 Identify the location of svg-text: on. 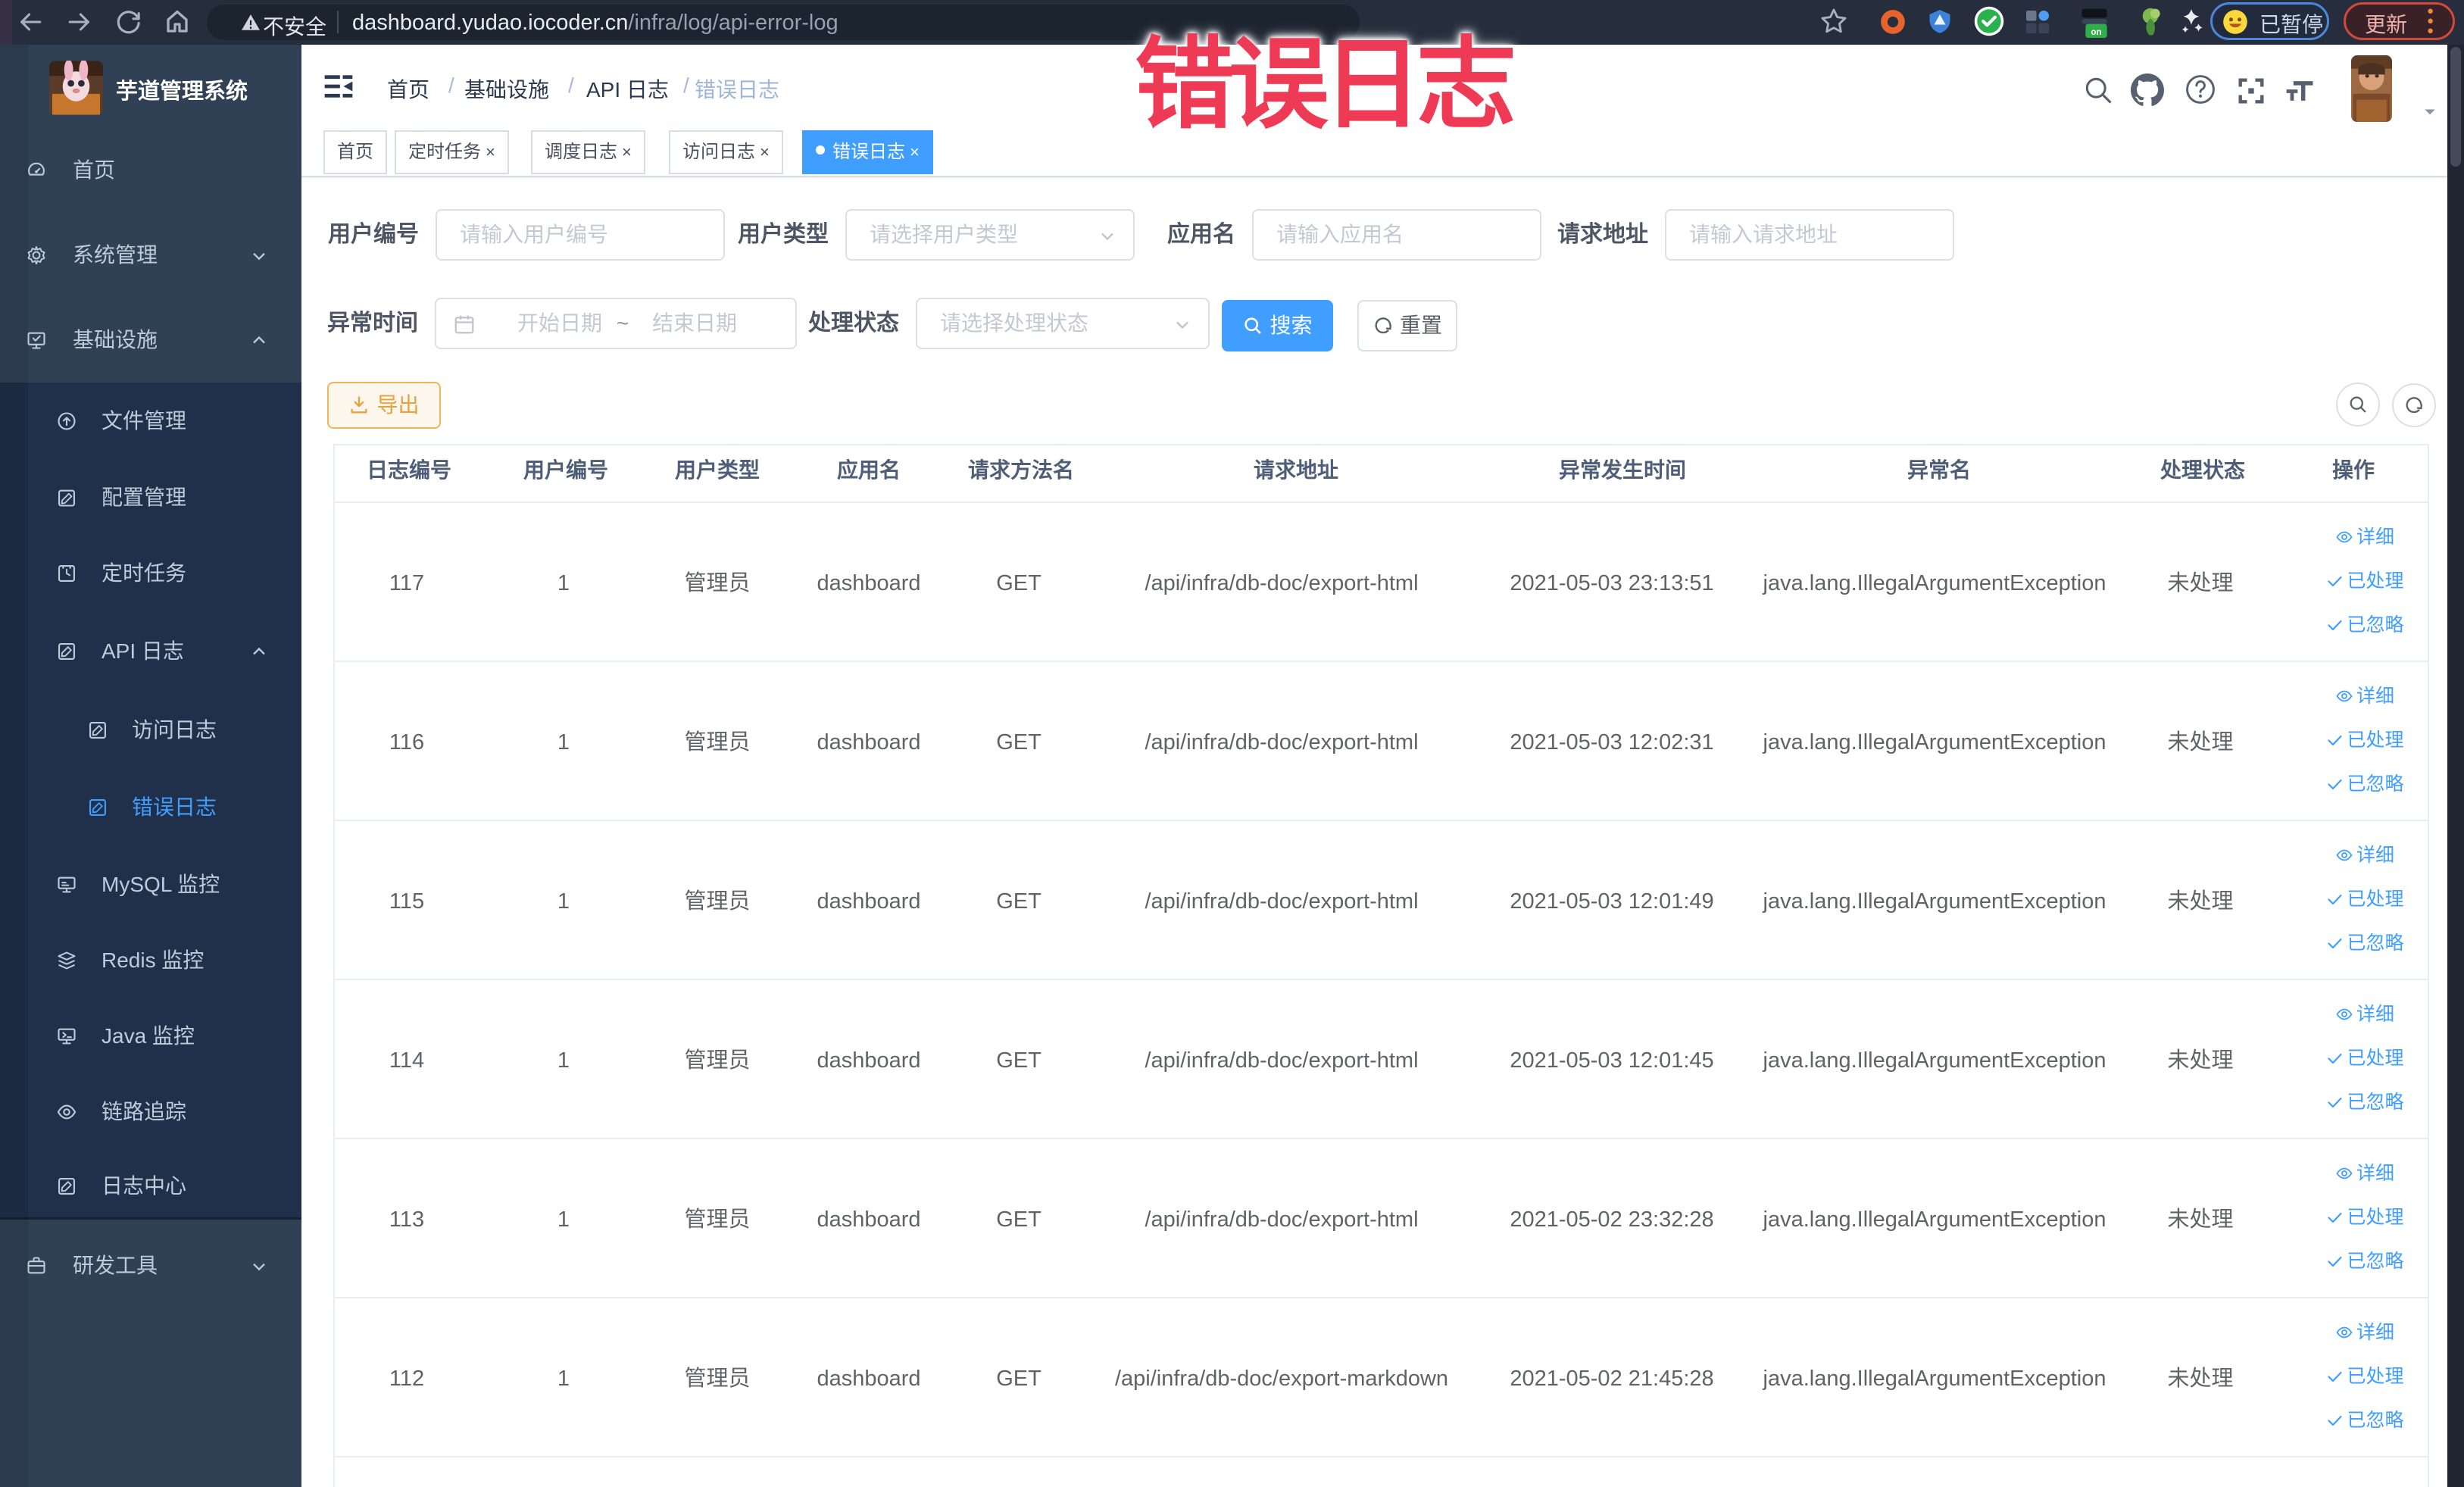
(2096, 32).